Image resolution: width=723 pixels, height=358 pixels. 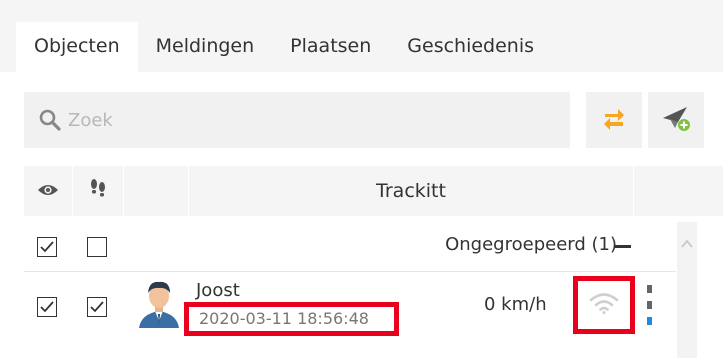 I want to click on object-name: Joost, so click(x=218, y=290).